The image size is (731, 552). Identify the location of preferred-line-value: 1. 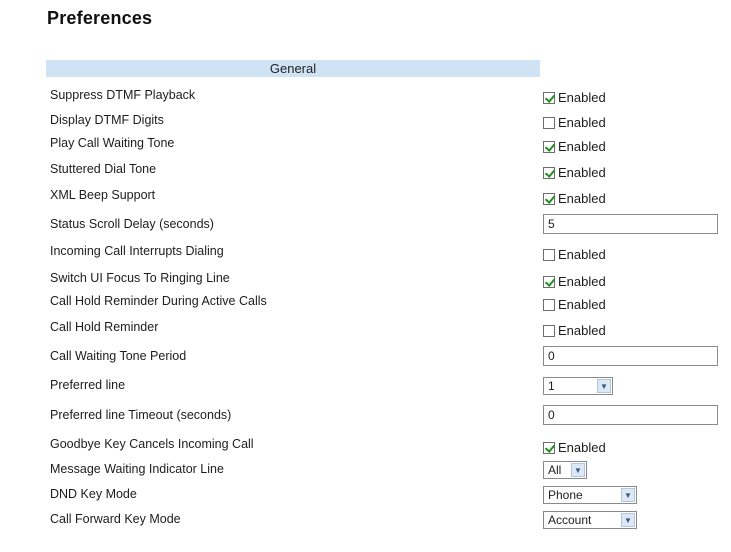
(551, 386).